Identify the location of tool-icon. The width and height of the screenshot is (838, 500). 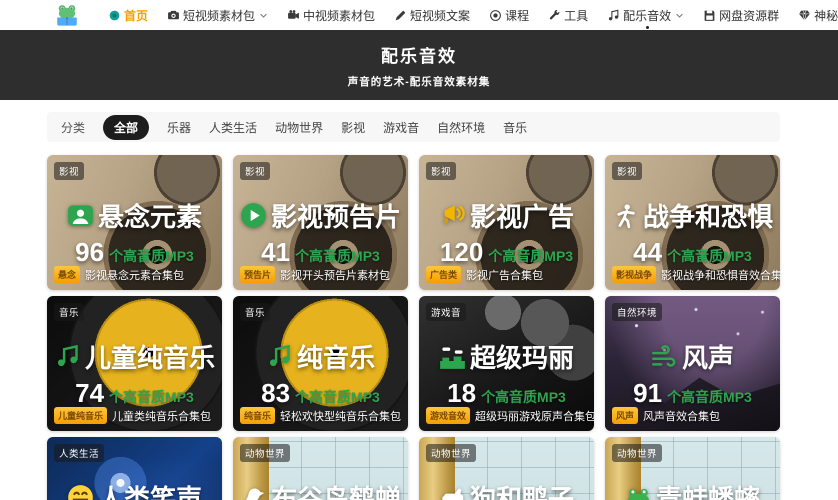
(554, 15).